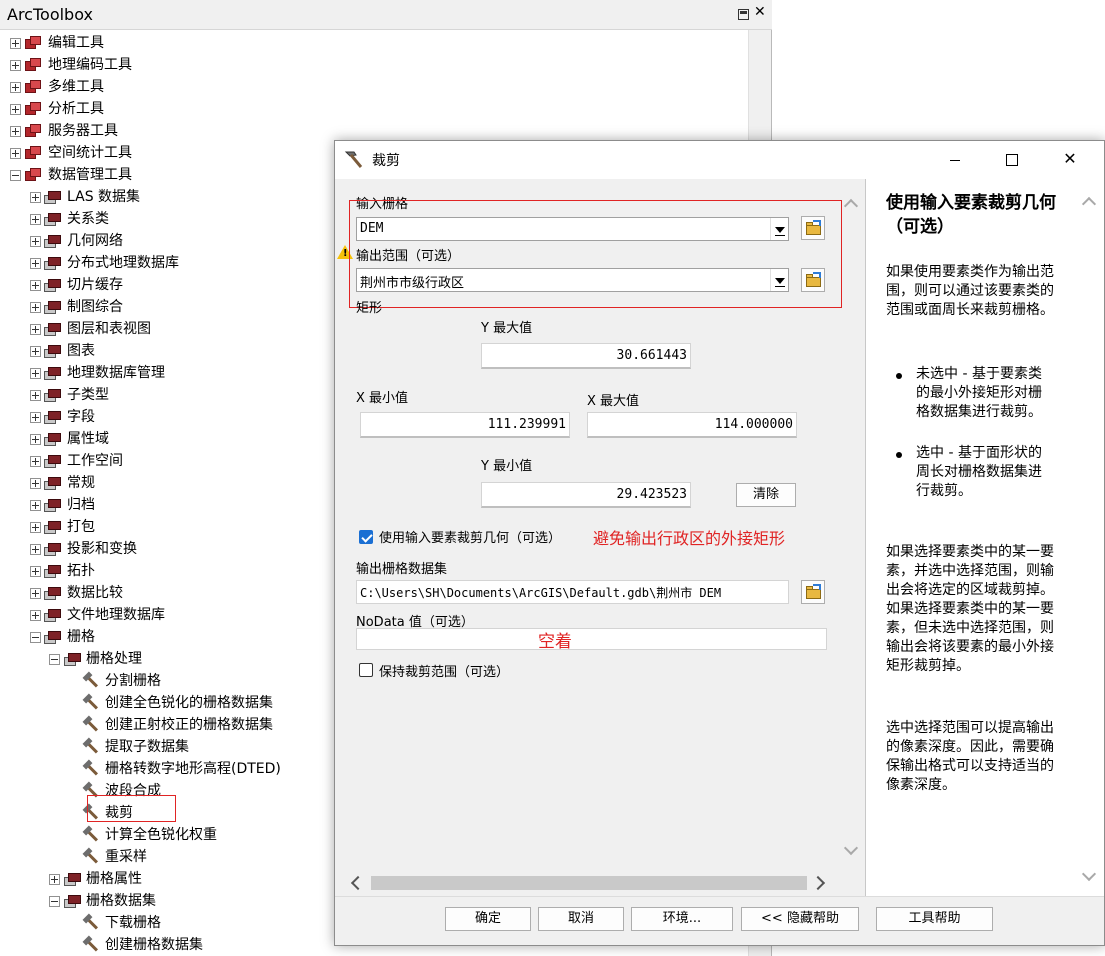 Image resolution: width=1105 pixels, height=956 pixels. Describe the element at coordinates (374, 65) in the screenshot. I see `toolset-item: 地理编码工具` at that location.